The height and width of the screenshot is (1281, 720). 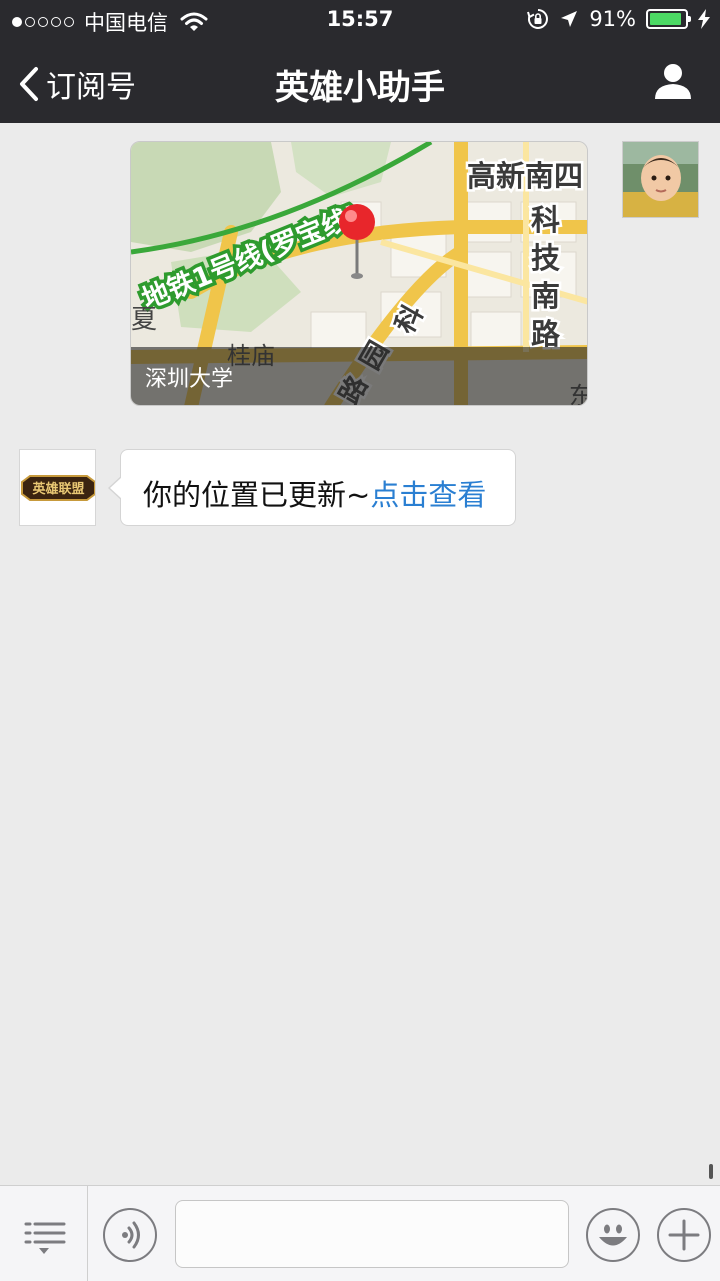 I want to click on league-logo: 英雄联盟, so click(x=57, y=487).